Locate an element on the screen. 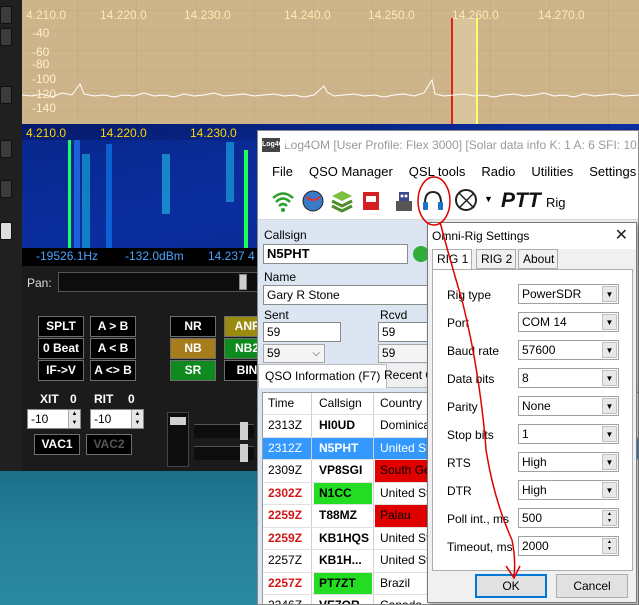 This screenshot has height=605, width=639. cell-country: South Geo is located at coordinates (405, 471).